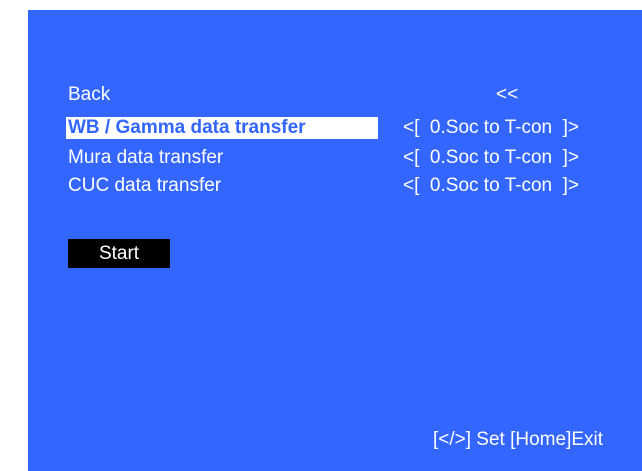  I want to click on menu-row-back: Back <<, so click(335, 95).